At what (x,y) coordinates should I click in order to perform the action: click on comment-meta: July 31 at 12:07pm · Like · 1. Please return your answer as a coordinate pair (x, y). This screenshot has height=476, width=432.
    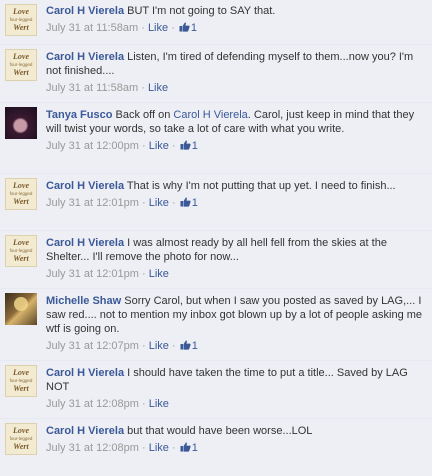
    Looking at the image, I should click on (236, 346).